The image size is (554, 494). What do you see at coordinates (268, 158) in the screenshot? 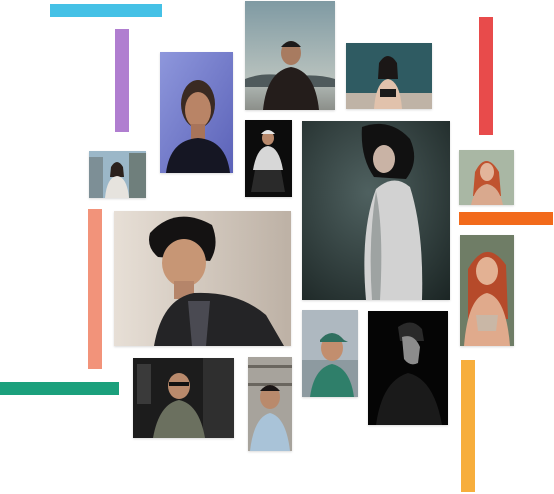
I see `portrait-man-cap-seated` at bounding box center [268, 158].